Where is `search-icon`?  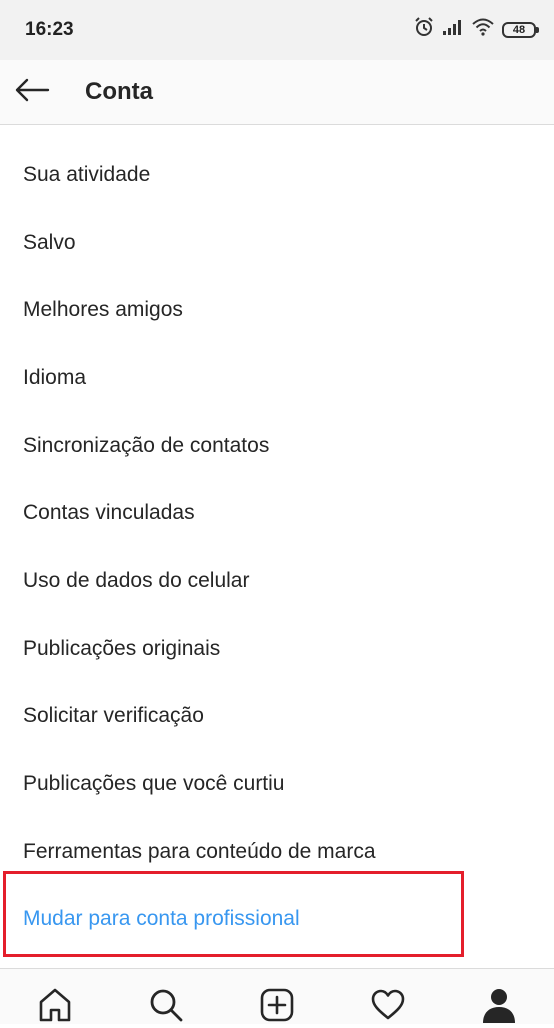
search-icon is located at coordinates (166, 1007).